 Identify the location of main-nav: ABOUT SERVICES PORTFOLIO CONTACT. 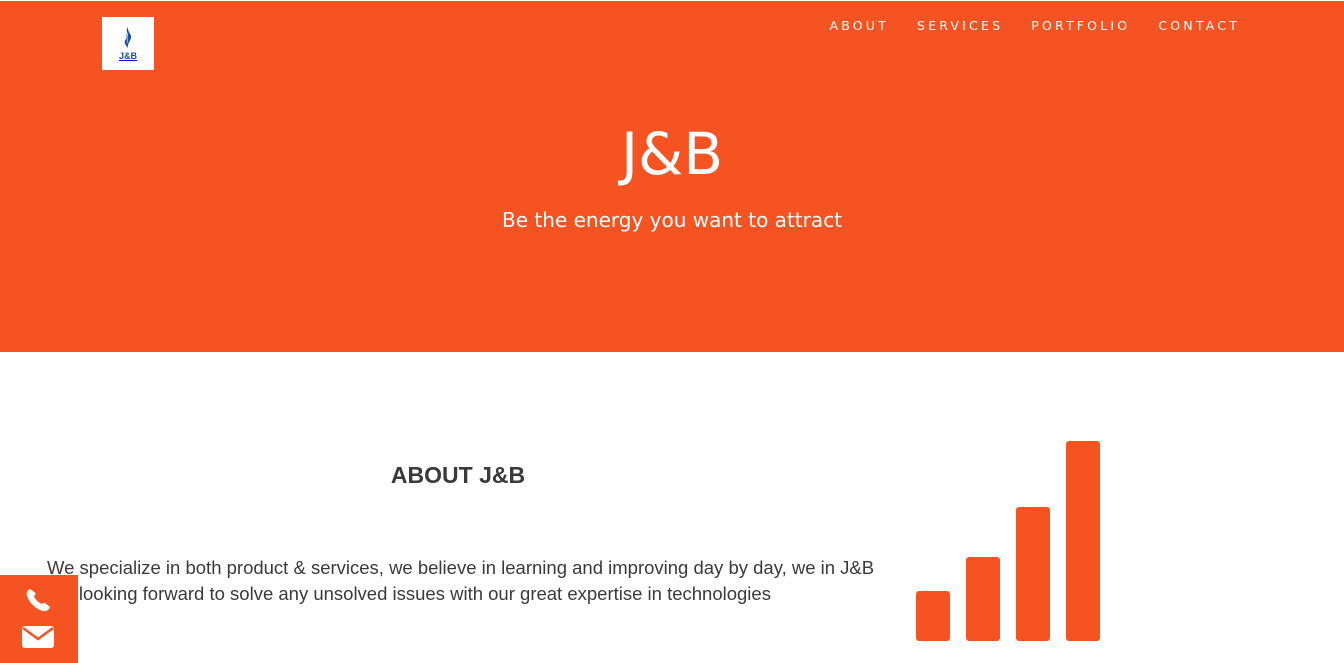
(1020, 26).